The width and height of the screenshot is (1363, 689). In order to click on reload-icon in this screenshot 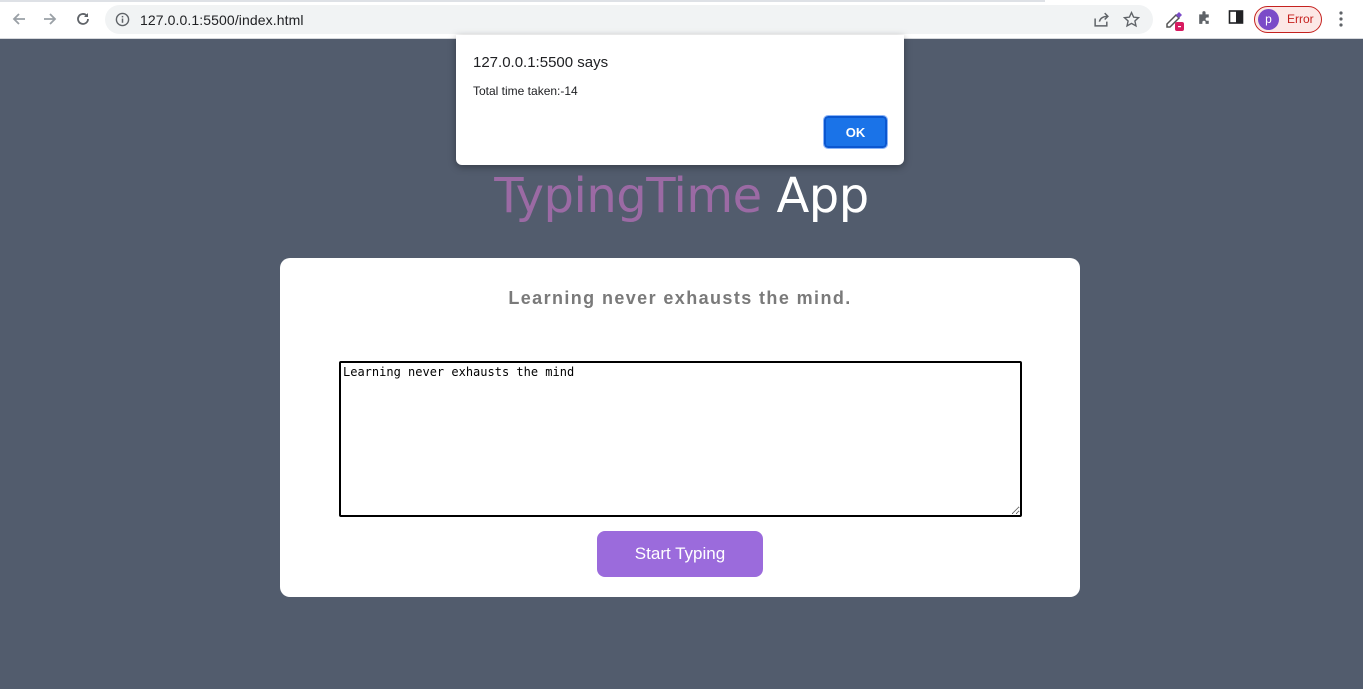, I will do `click(83, 19)`.